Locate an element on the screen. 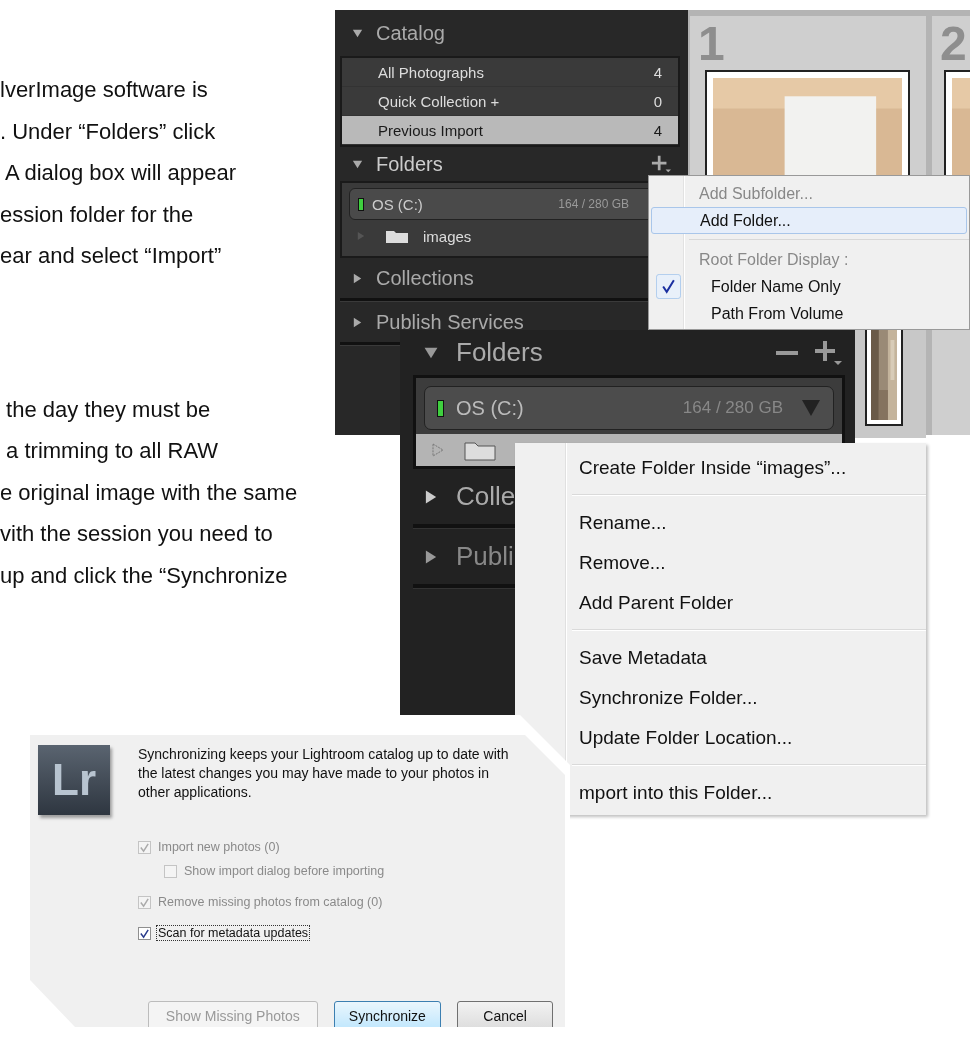 This screenshot has width=970, height=1046. paragraph: lverImage software is . Under “Folders” click A dialog box will appear ession folder for the ear and select “Import” is located at coordinates (118, 173).